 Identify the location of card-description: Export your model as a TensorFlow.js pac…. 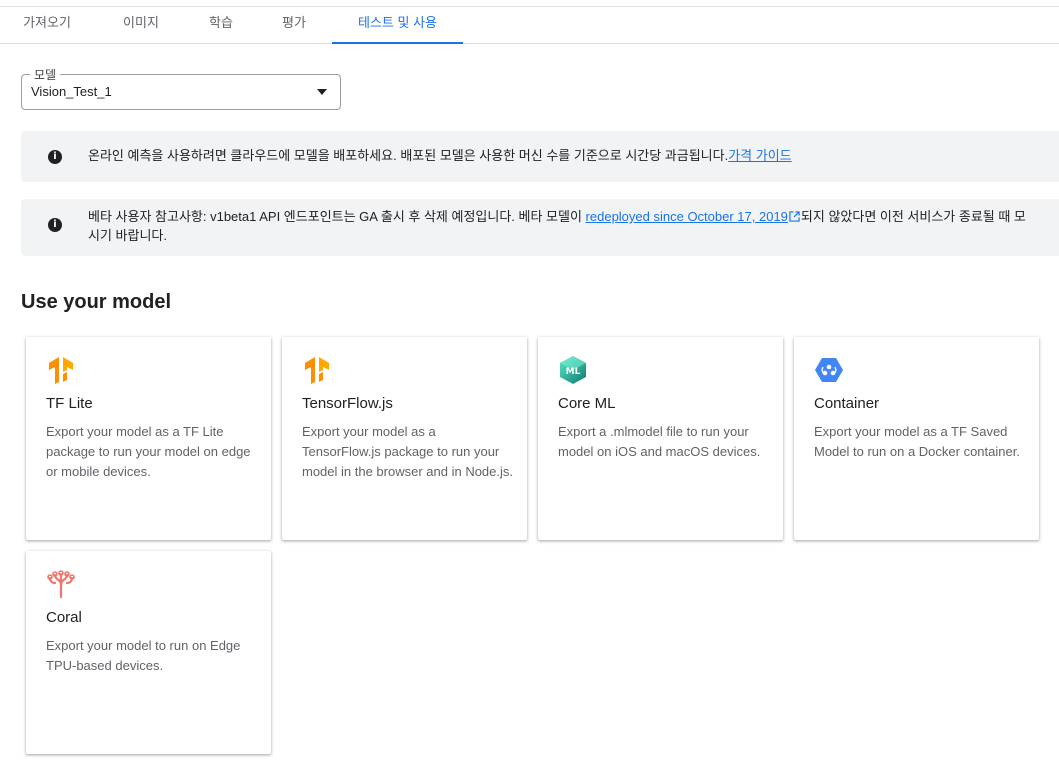
(408, 451).